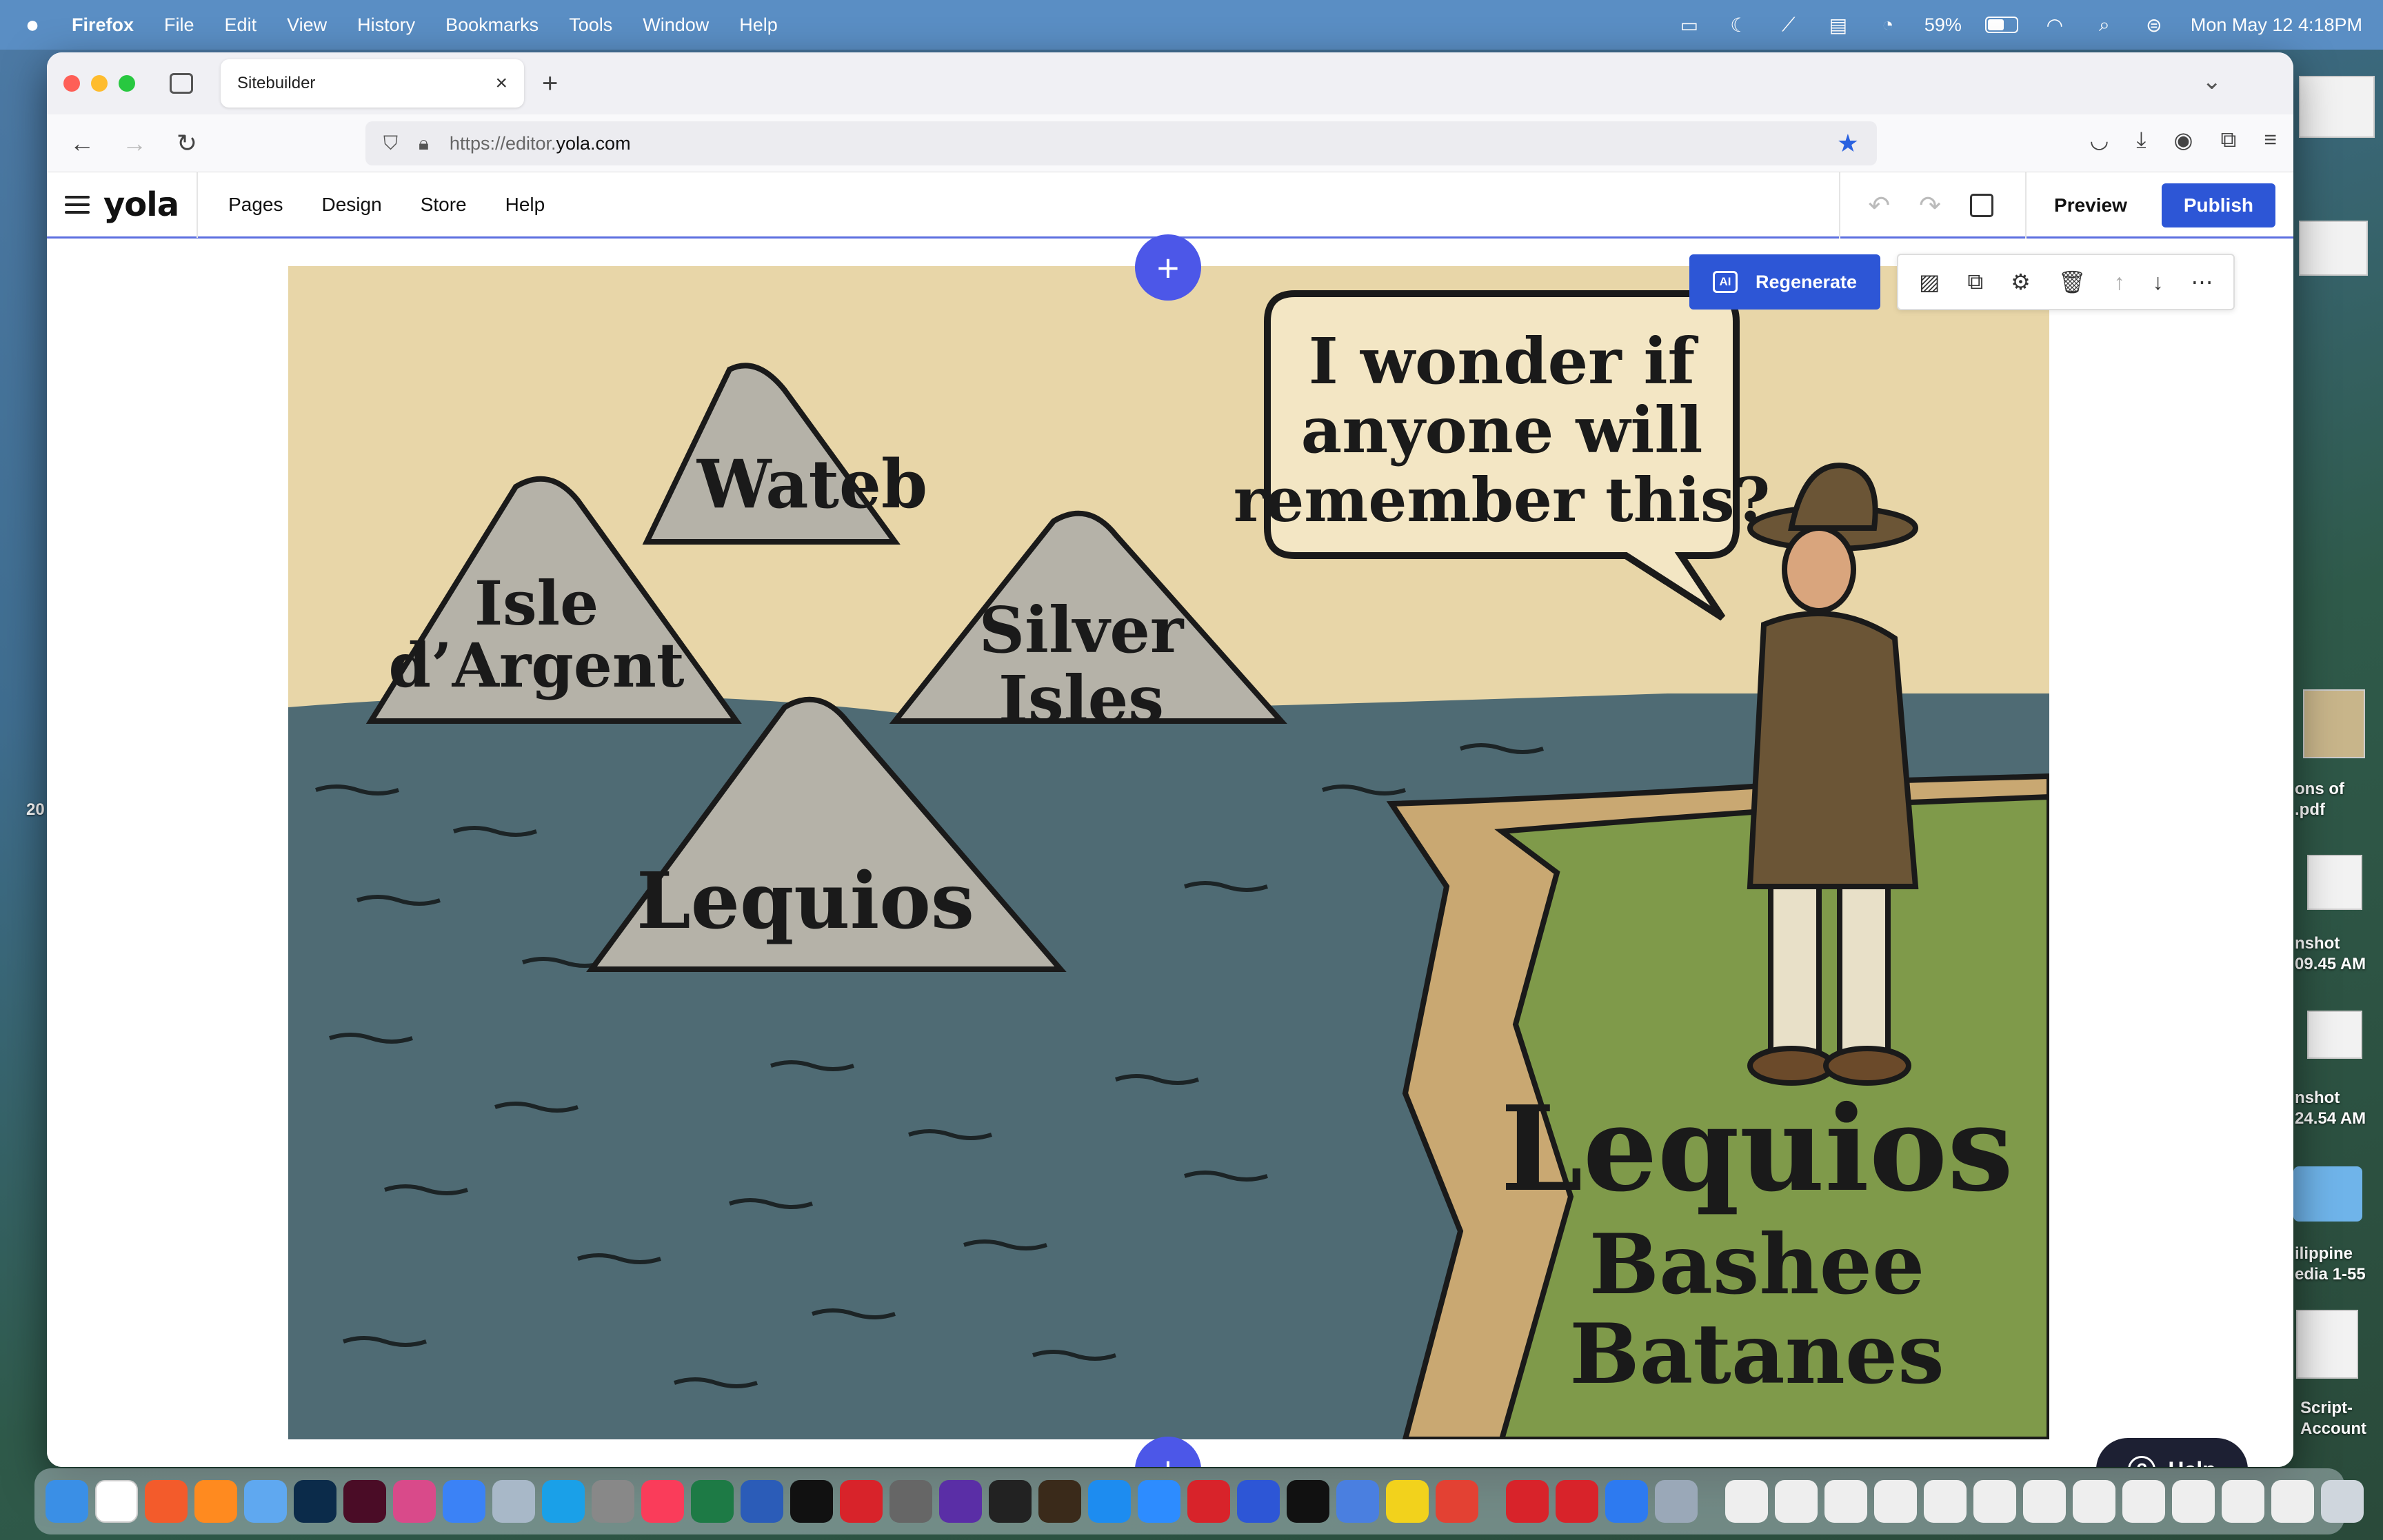 This screenshot has width=2383, height=1540. I want to click on apple-tv-icon, so click(811, 1502).